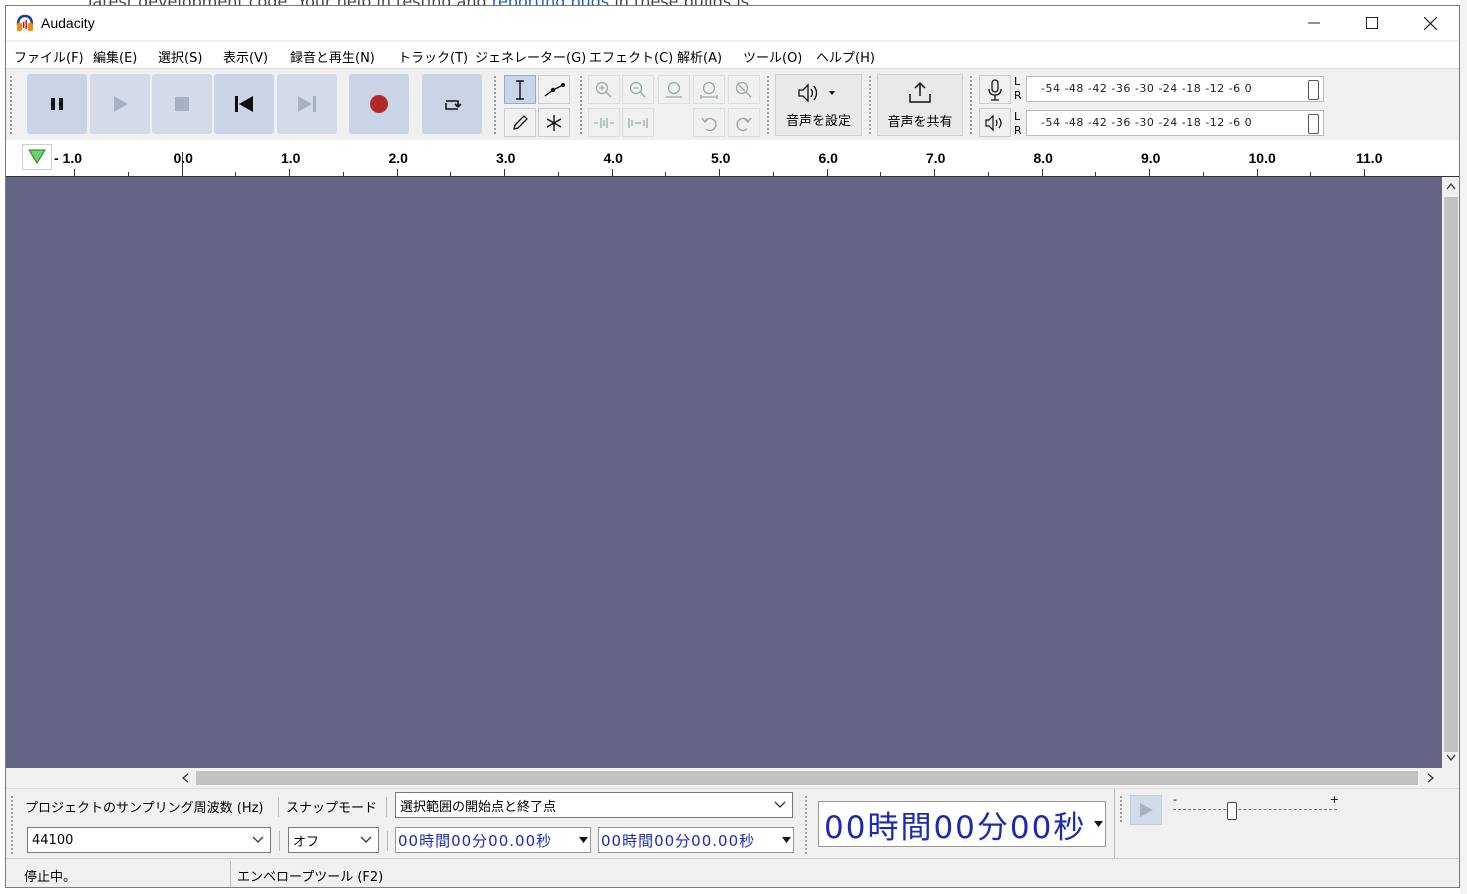  Describe the element at coordinates (920, 92) in the screenshot. I see `share-upload-icon` at that location.